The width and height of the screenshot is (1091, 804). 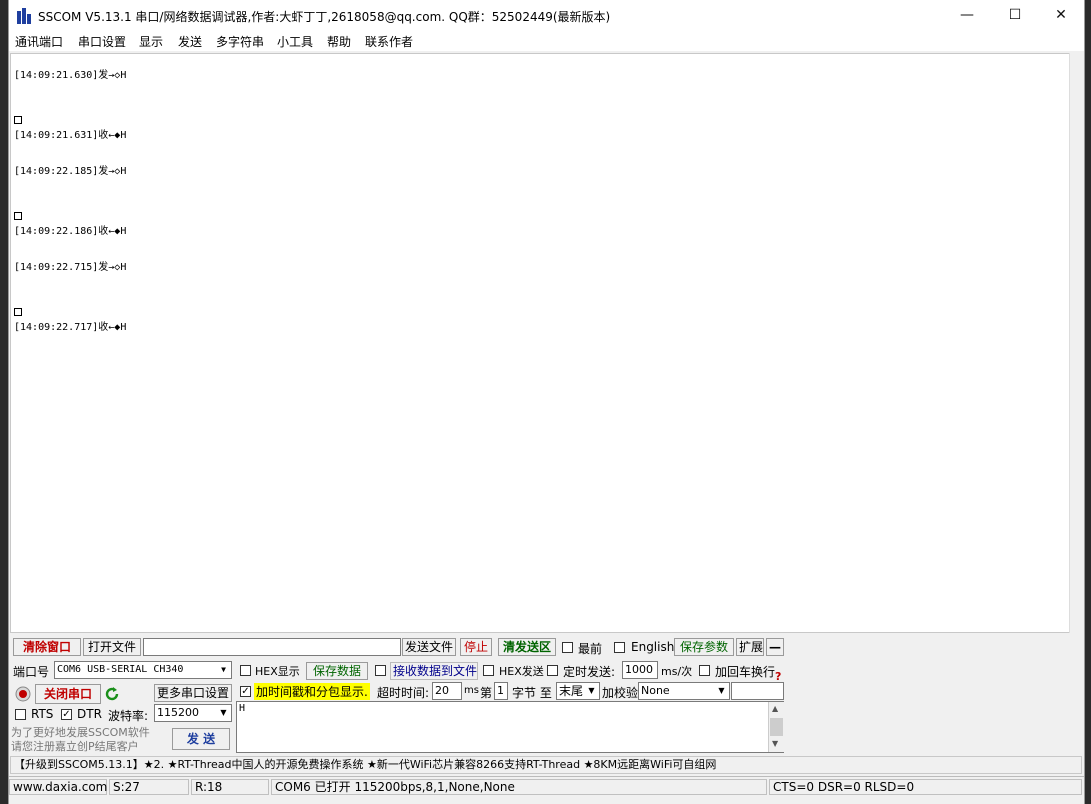 I want to click on dtr-label: DTR, so click(x=89, y=714).